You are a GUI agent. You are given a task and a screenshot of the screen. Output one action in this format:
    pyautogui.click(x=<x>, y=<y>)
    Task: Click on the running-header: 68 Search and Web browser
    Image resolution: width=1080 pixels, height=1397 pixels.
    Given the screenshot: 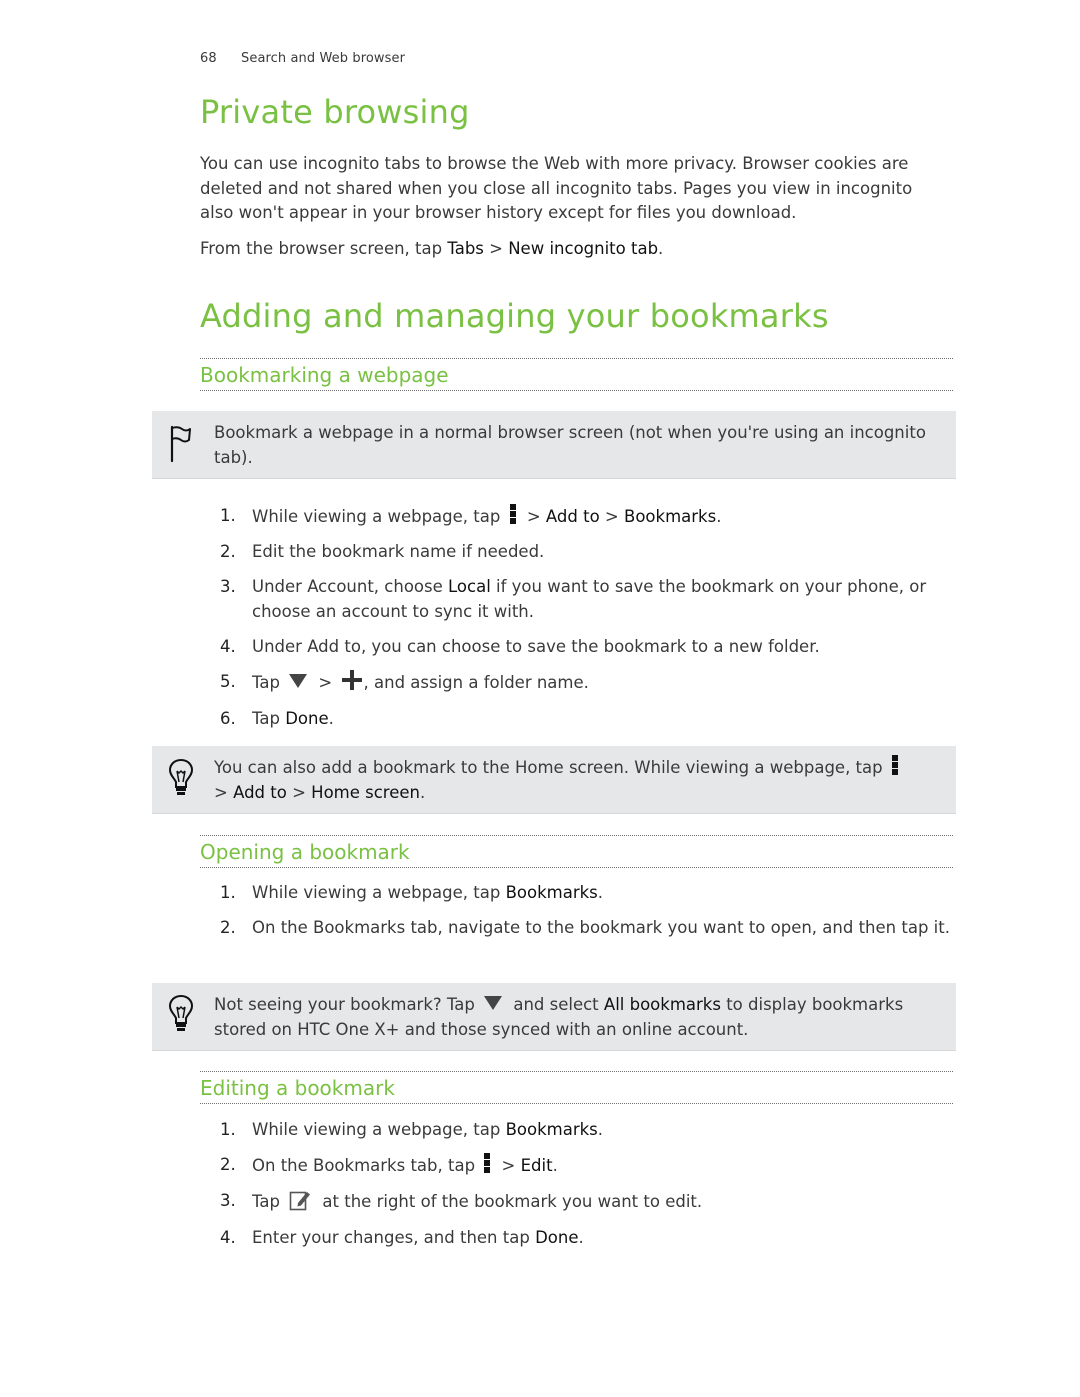 What is the action you would take?
    pyautogui.click(x=302, y=58)
    